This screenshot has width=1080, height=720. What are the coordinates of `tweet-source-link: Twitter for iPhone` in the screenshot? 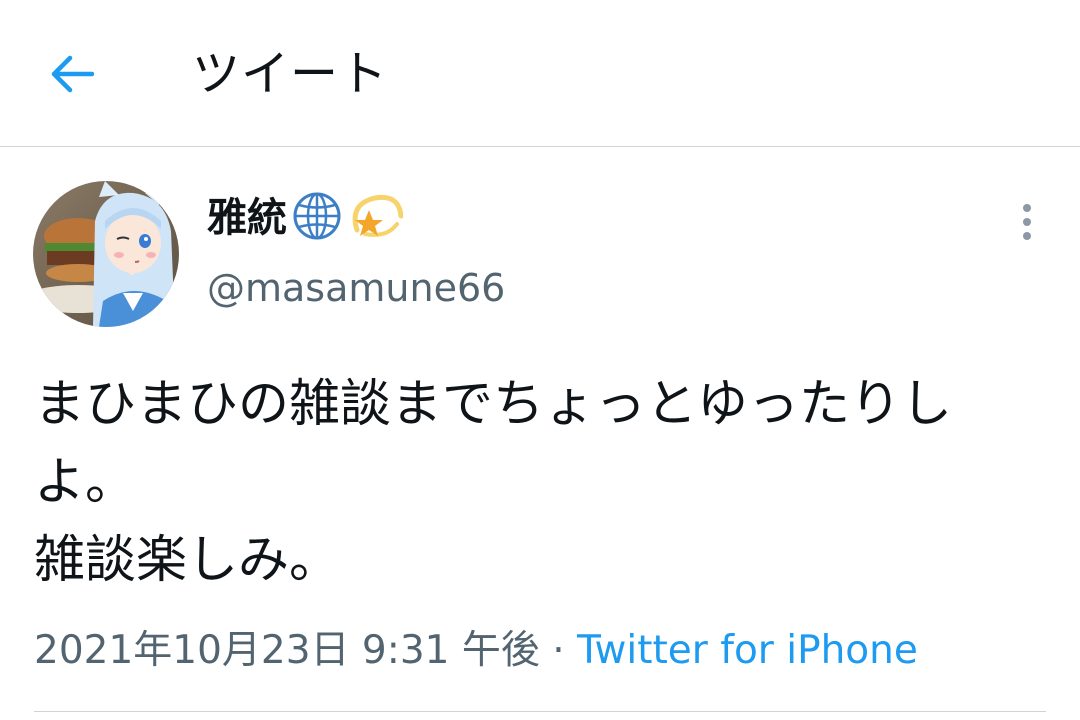 It's located at (747, 650).